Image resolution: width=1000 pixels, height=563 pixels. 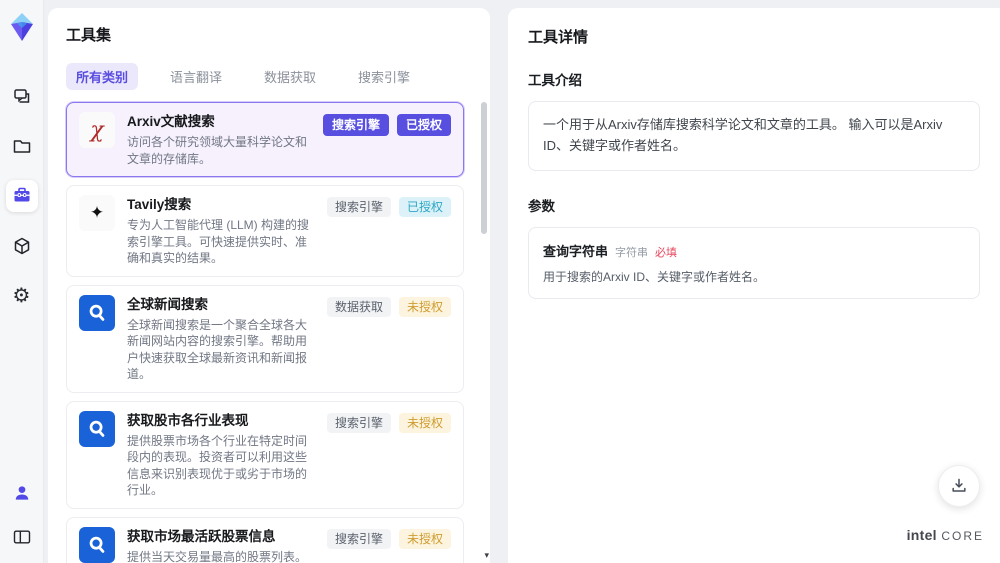 What do you see at coordinates (962, 536) in the screenshot?
I see `core-brand-text: CORE` at bounding box center [962, 536].